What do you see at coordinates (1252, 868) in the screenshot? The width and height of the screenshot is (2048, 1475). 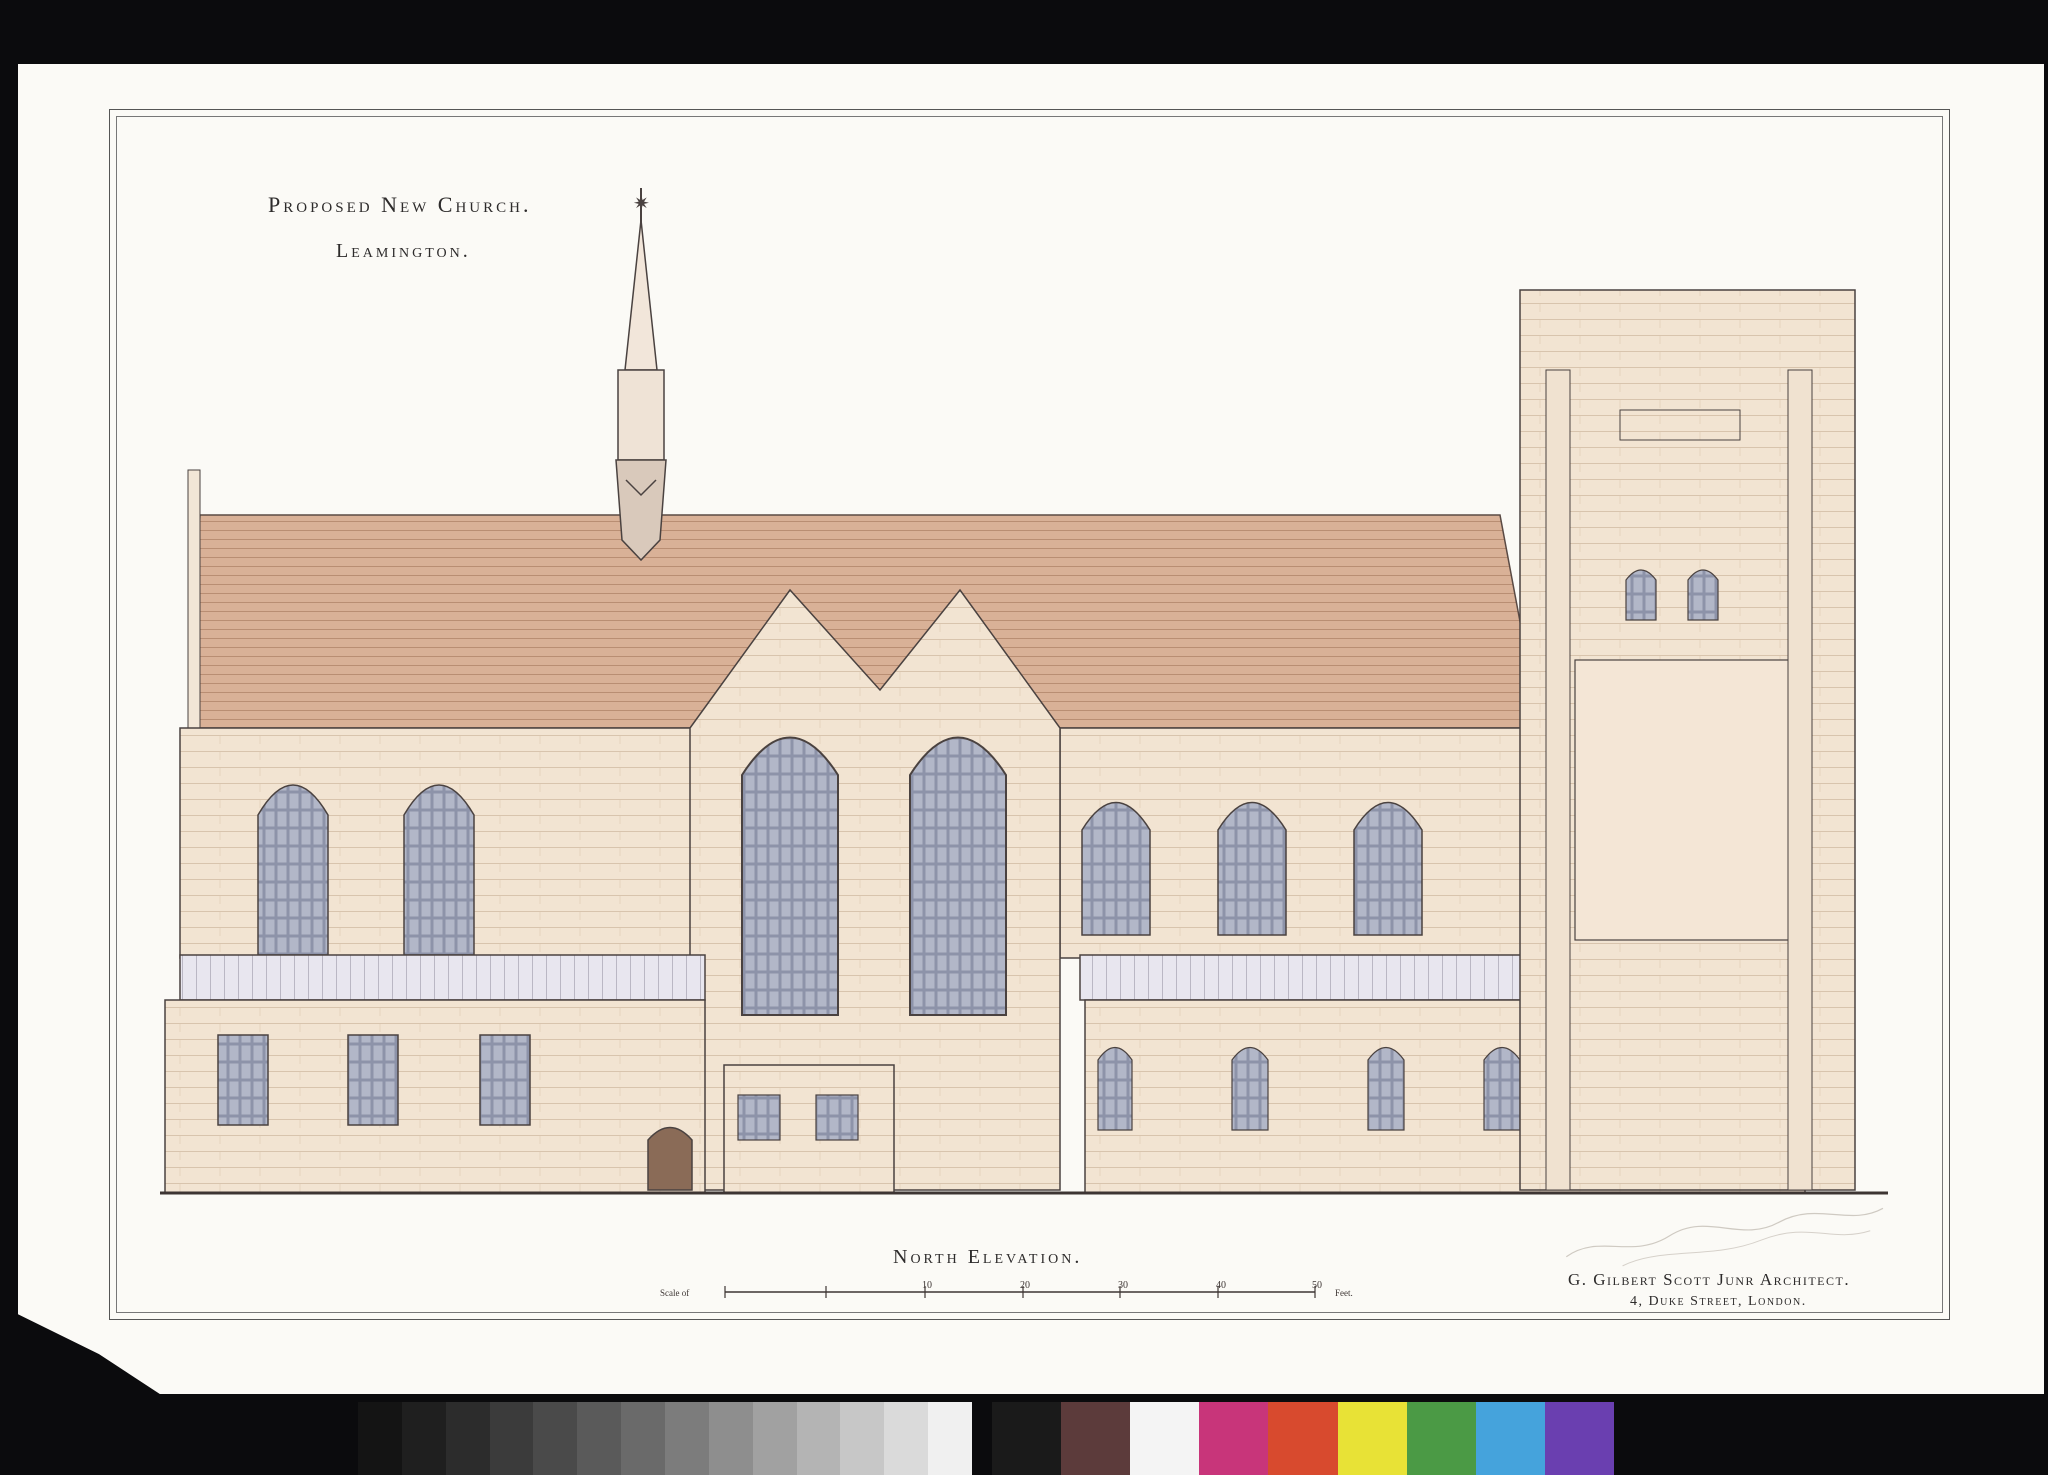 I see `nave-windows-right` at bounding box center [1252, 868].